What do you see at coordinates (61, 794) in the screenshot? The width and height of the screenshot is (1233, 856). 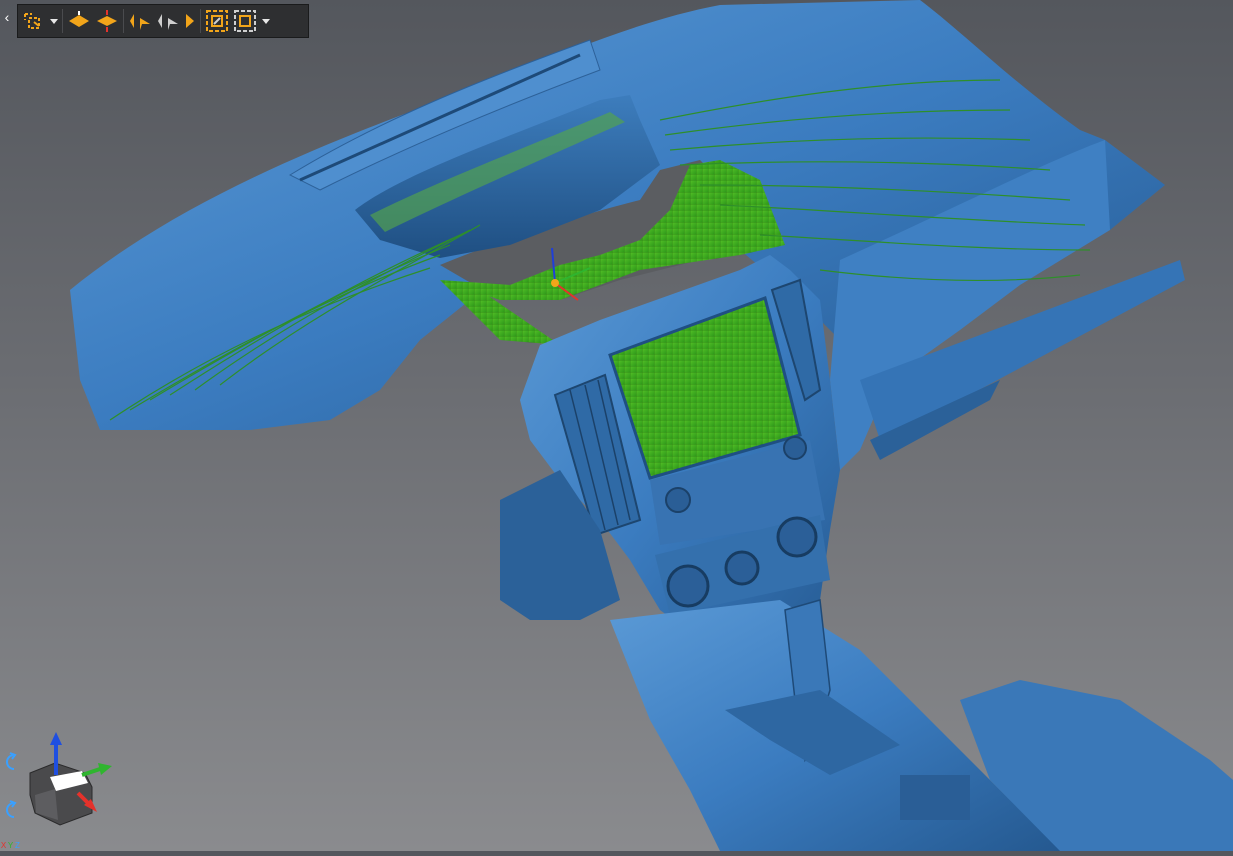 I see `view-cube` at bounding box center [61, 794].